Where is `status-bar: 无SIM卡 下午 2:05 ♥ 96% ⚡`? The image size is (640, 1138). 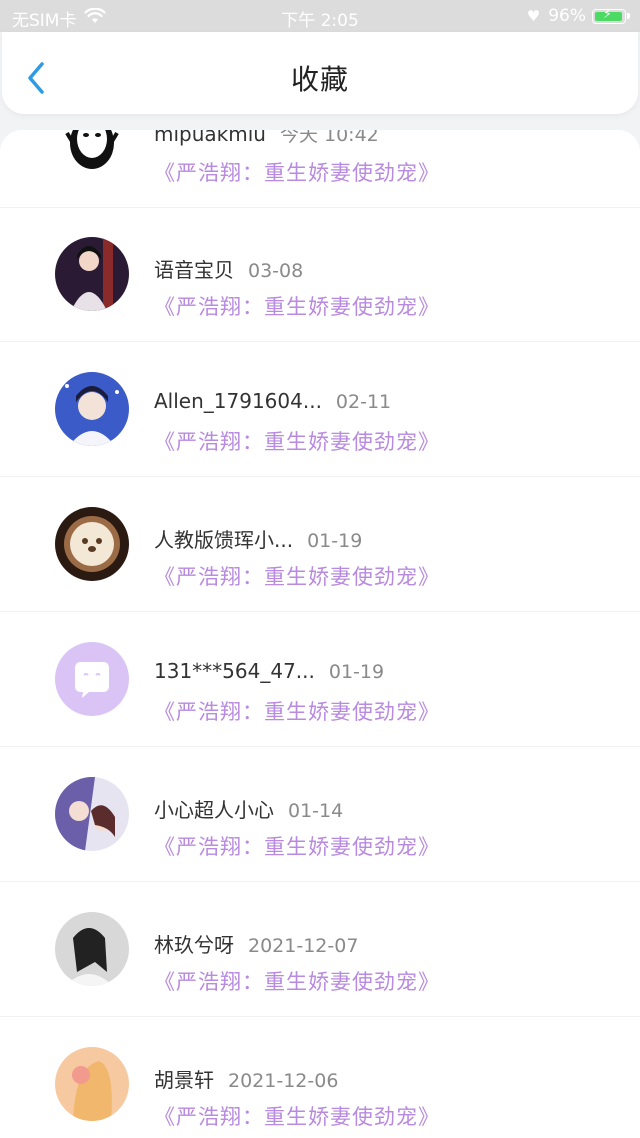
status-bar: 无SIM卡 下午 2:05 ♥ 96% ⚡ is located at coordinates (320, 16).